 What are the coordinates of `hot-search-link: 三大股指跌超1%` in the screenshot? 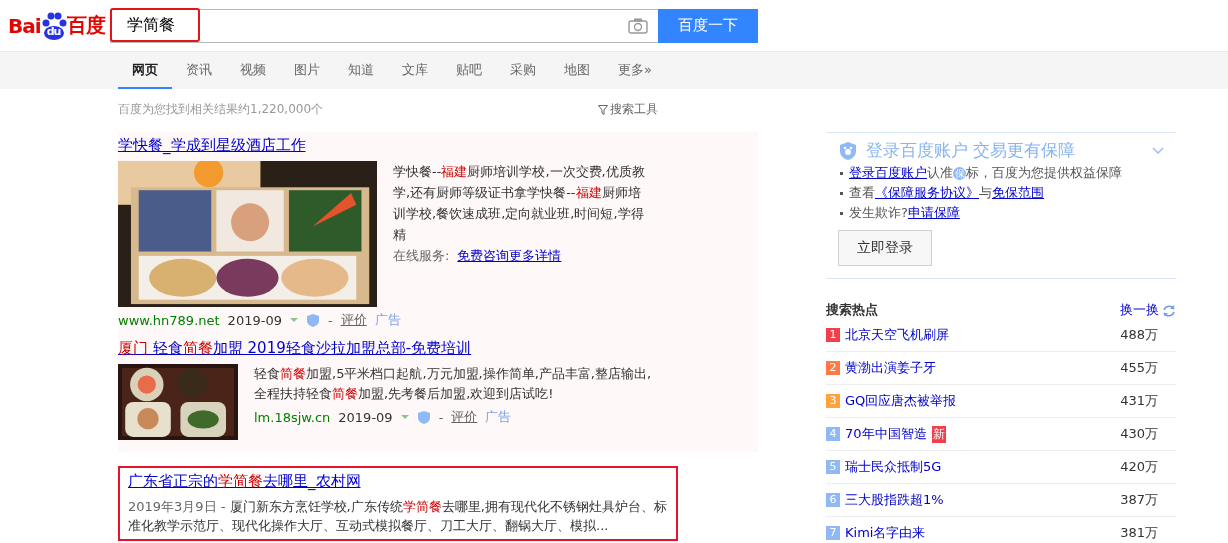 It's located at (894, 500).